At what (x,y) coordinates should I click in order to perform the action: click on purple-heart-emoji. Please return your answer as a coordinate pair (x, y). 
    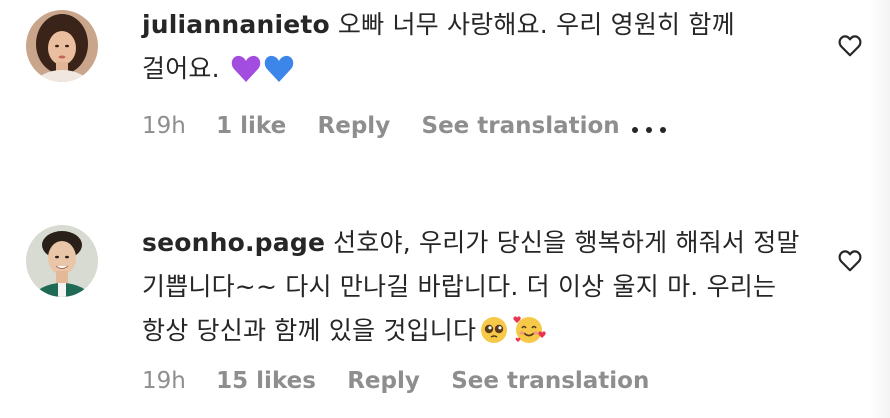
    Looking at the image, I should click on (246, 75).